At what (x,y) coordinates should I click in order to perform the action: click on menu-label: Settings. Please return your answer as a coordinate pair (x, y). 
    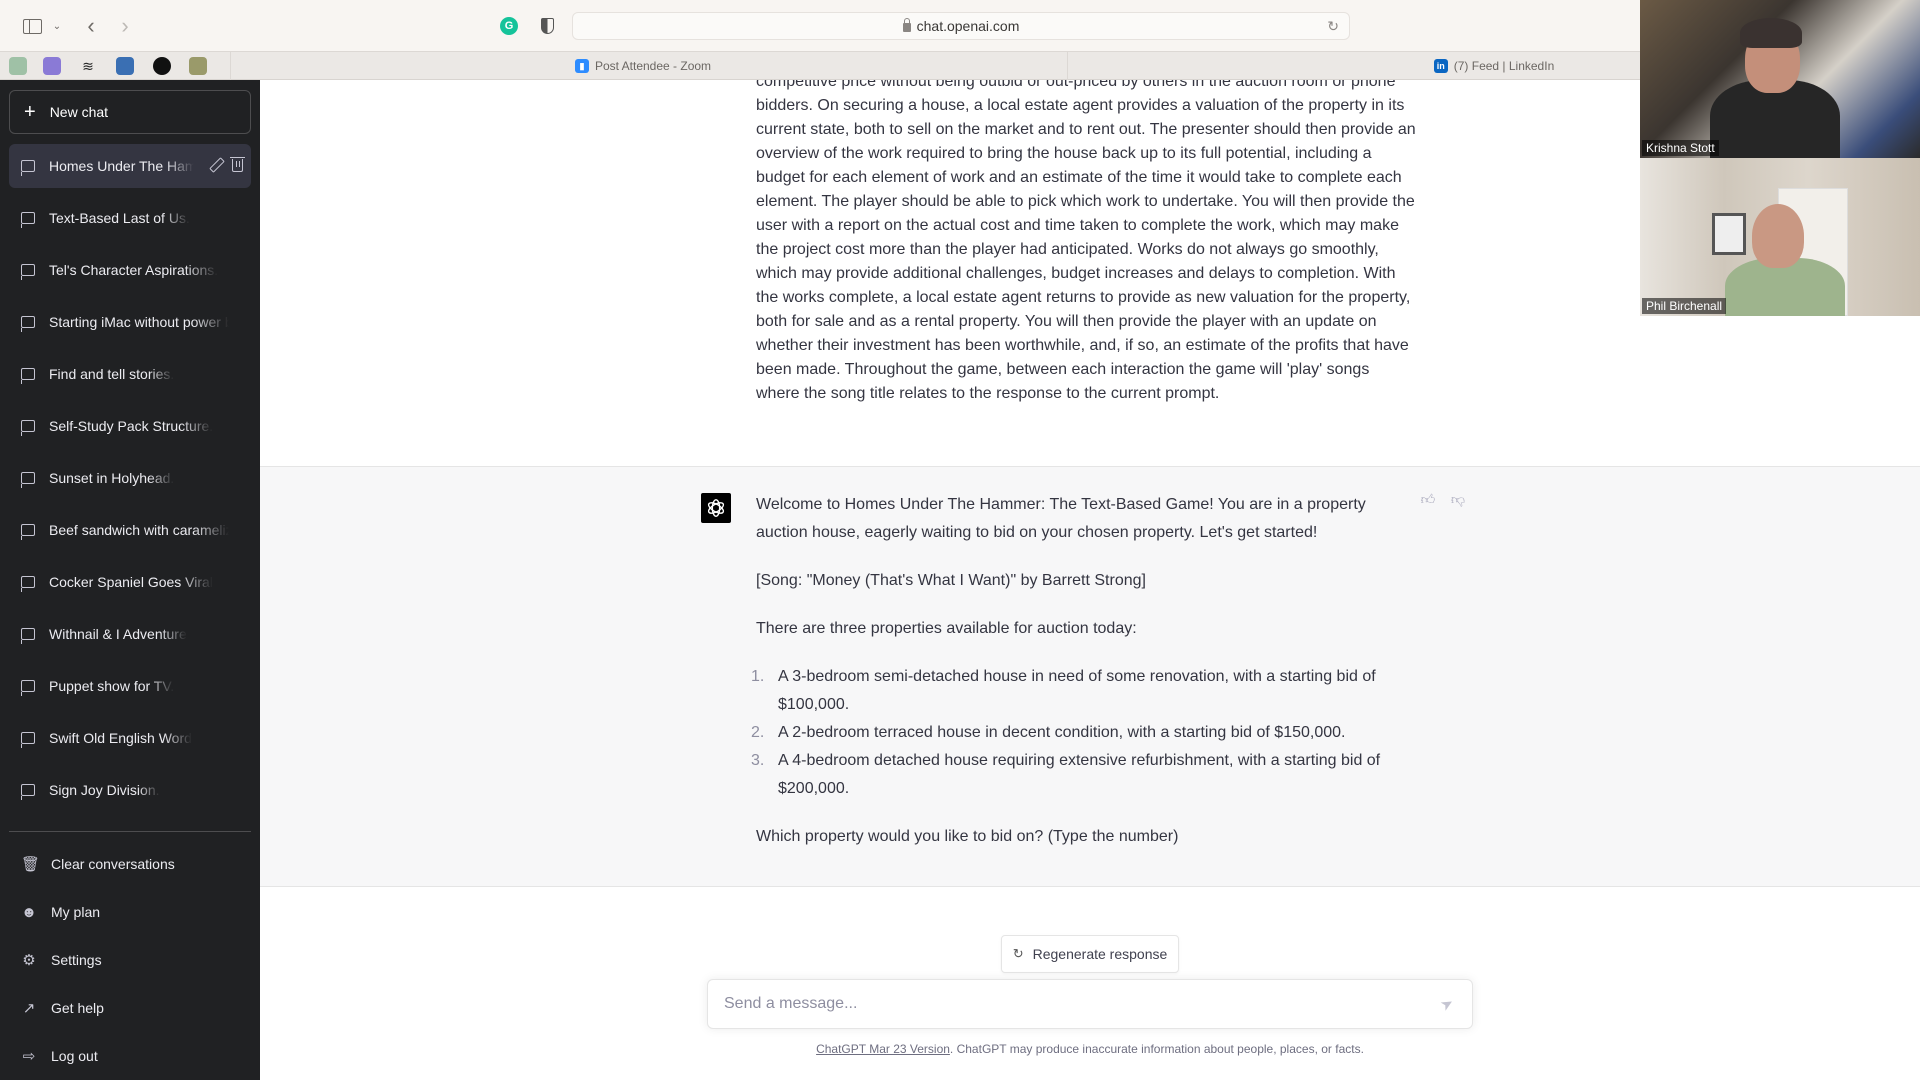
    Looking at the image, I should click on (76, 960).